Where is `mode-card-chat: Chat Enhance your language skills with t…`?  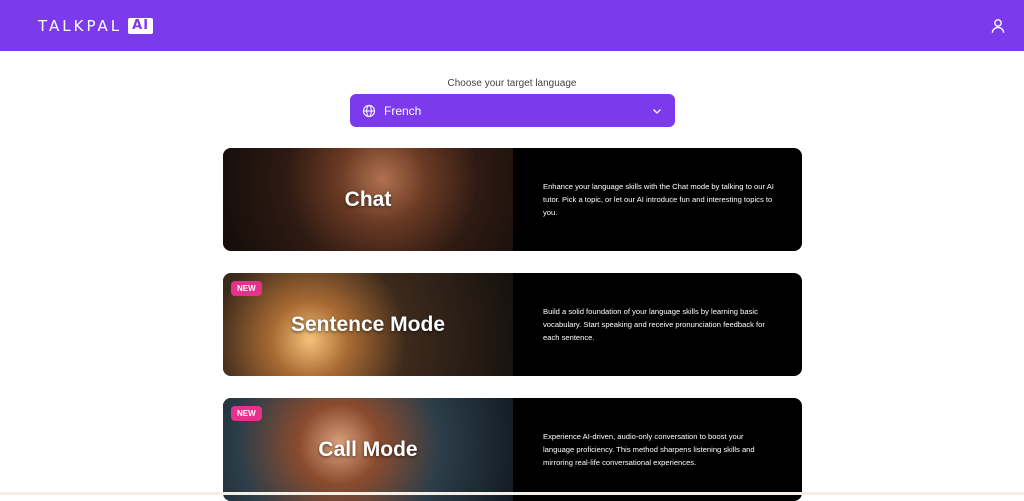 mode-card-chat: Chat Enhance your language skills with t… is located at coordinates (512, 199).